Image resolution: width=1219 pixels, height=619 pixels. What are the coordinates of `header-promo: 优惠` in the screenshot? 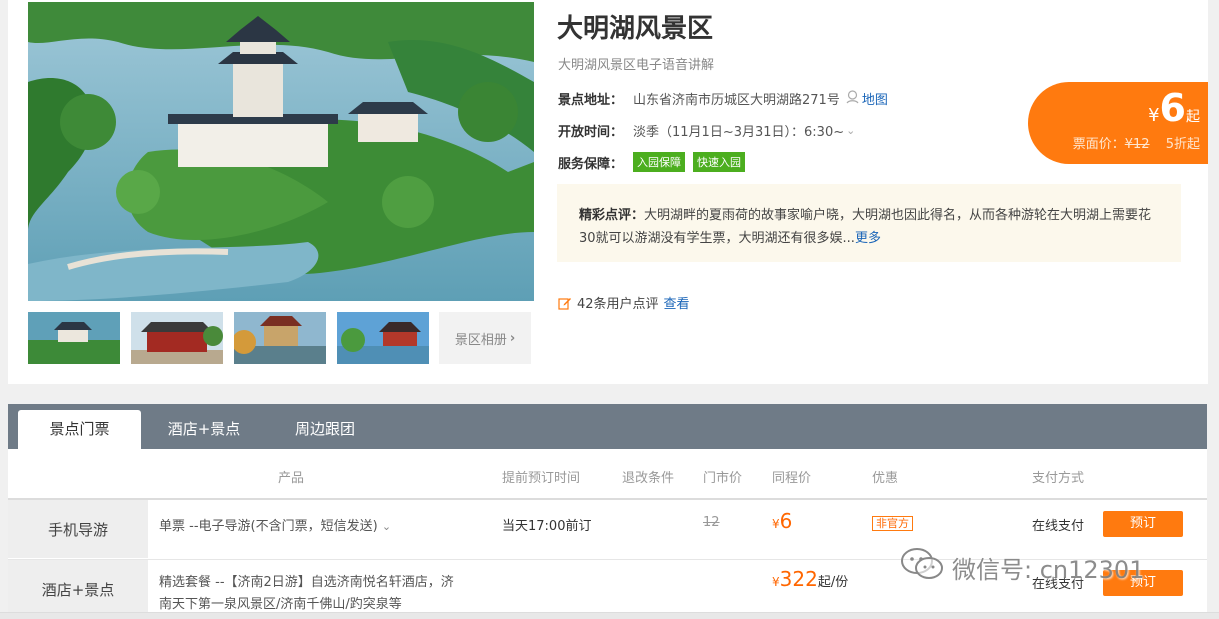 It's located at (885, 478).